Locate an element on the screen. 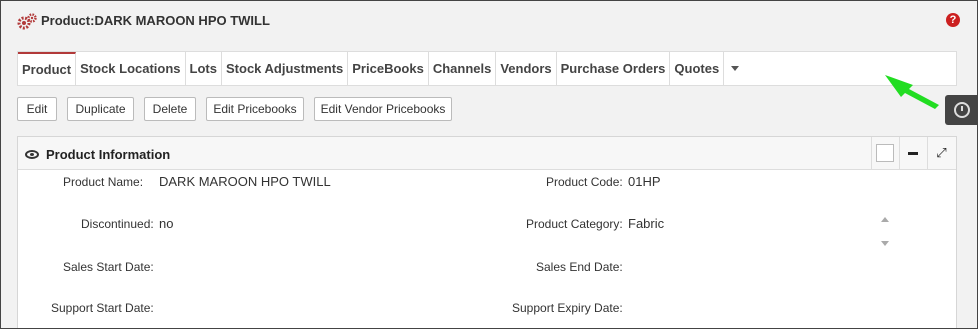 The width and height of the screenshot is (978, 329). minimize-icon is located at coordinates (913, 153).